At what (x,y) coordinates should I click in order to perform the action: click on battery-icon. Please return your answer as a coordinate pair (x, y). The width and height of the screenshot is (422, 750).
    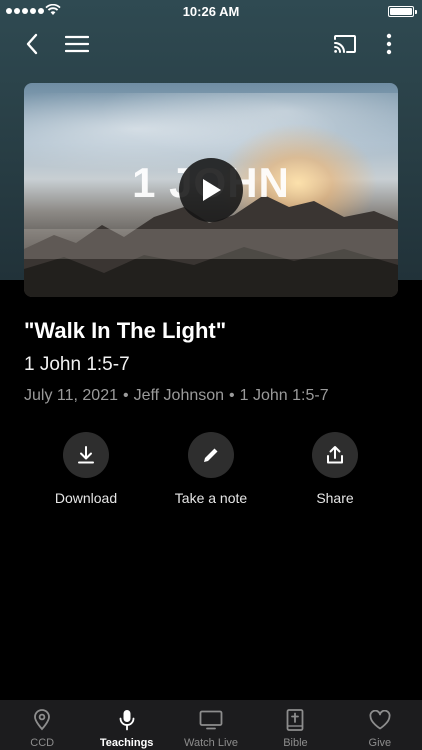
    Looking at the image, I should click on (402, 11).